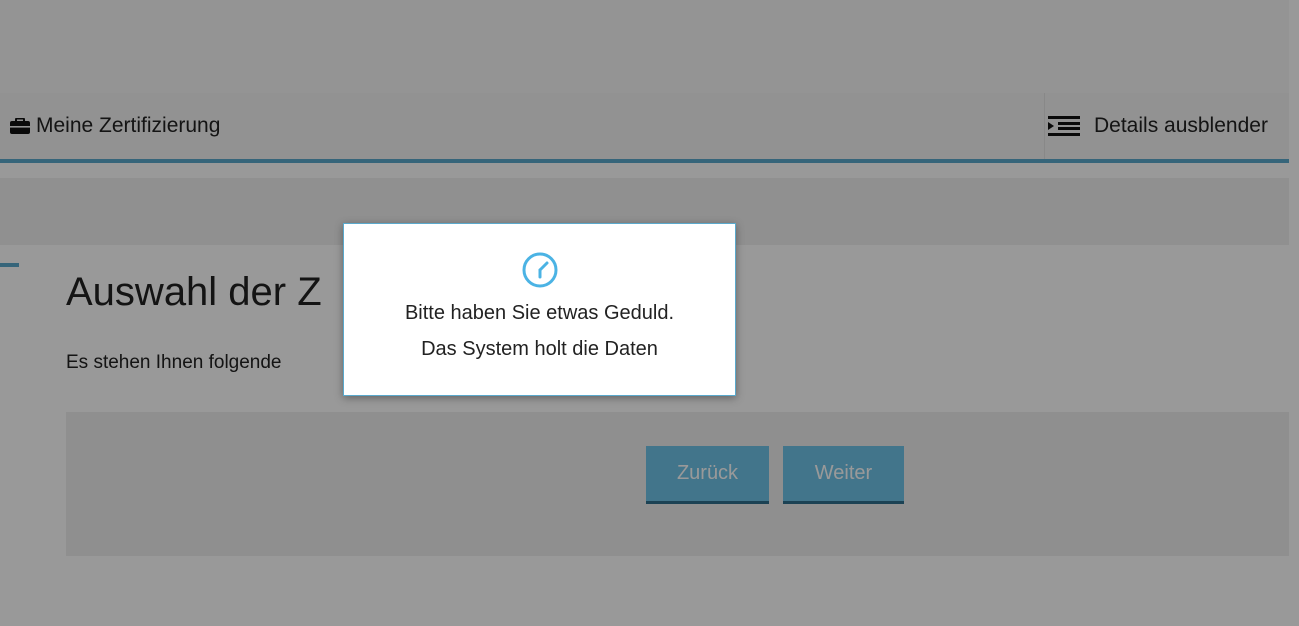  What do you see at coordinates (540, 270) in the screenshot?
I see `clock-icon` at bounding box center [540, 270].